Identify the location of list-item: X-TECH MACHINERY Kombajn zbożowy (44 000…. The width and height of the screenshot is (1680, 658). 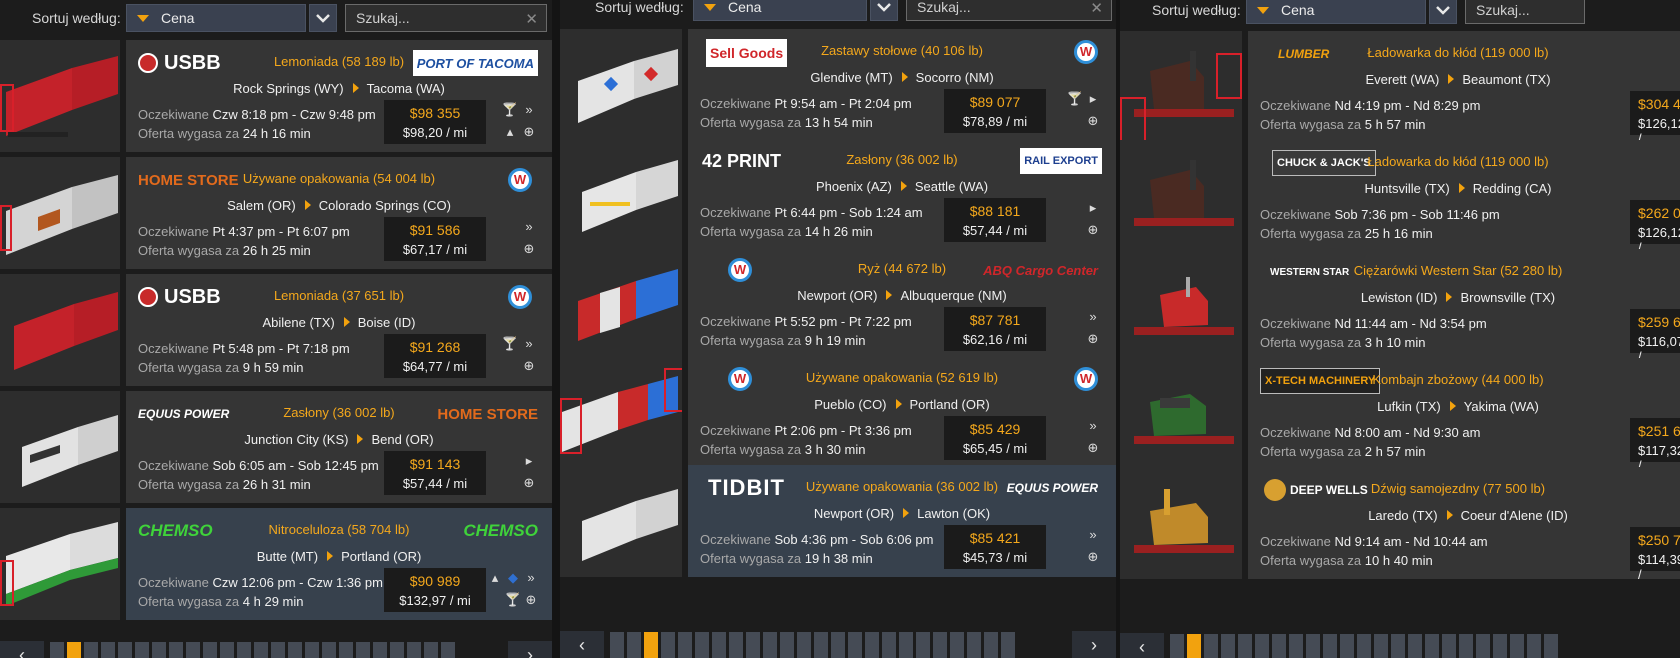
(1400, 415).